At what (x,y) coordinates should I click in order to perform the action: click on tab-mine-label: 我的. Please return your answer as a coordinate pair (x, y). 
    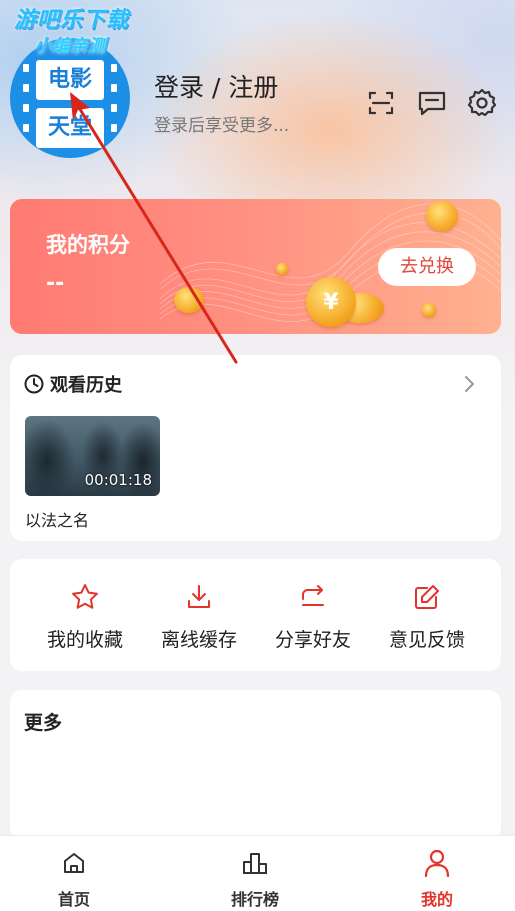
    Looking at the image, I should click on (436, 899).